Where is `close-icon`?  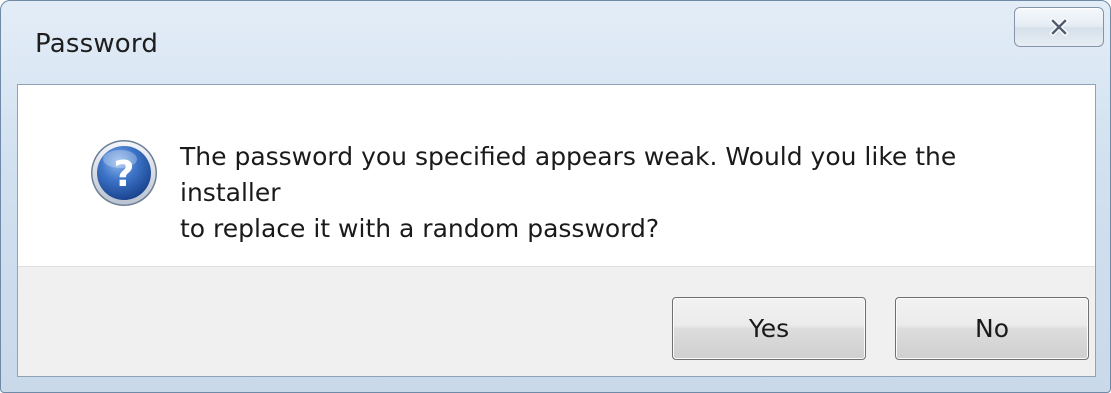 close-icon is located at coordinates (1059, 27).